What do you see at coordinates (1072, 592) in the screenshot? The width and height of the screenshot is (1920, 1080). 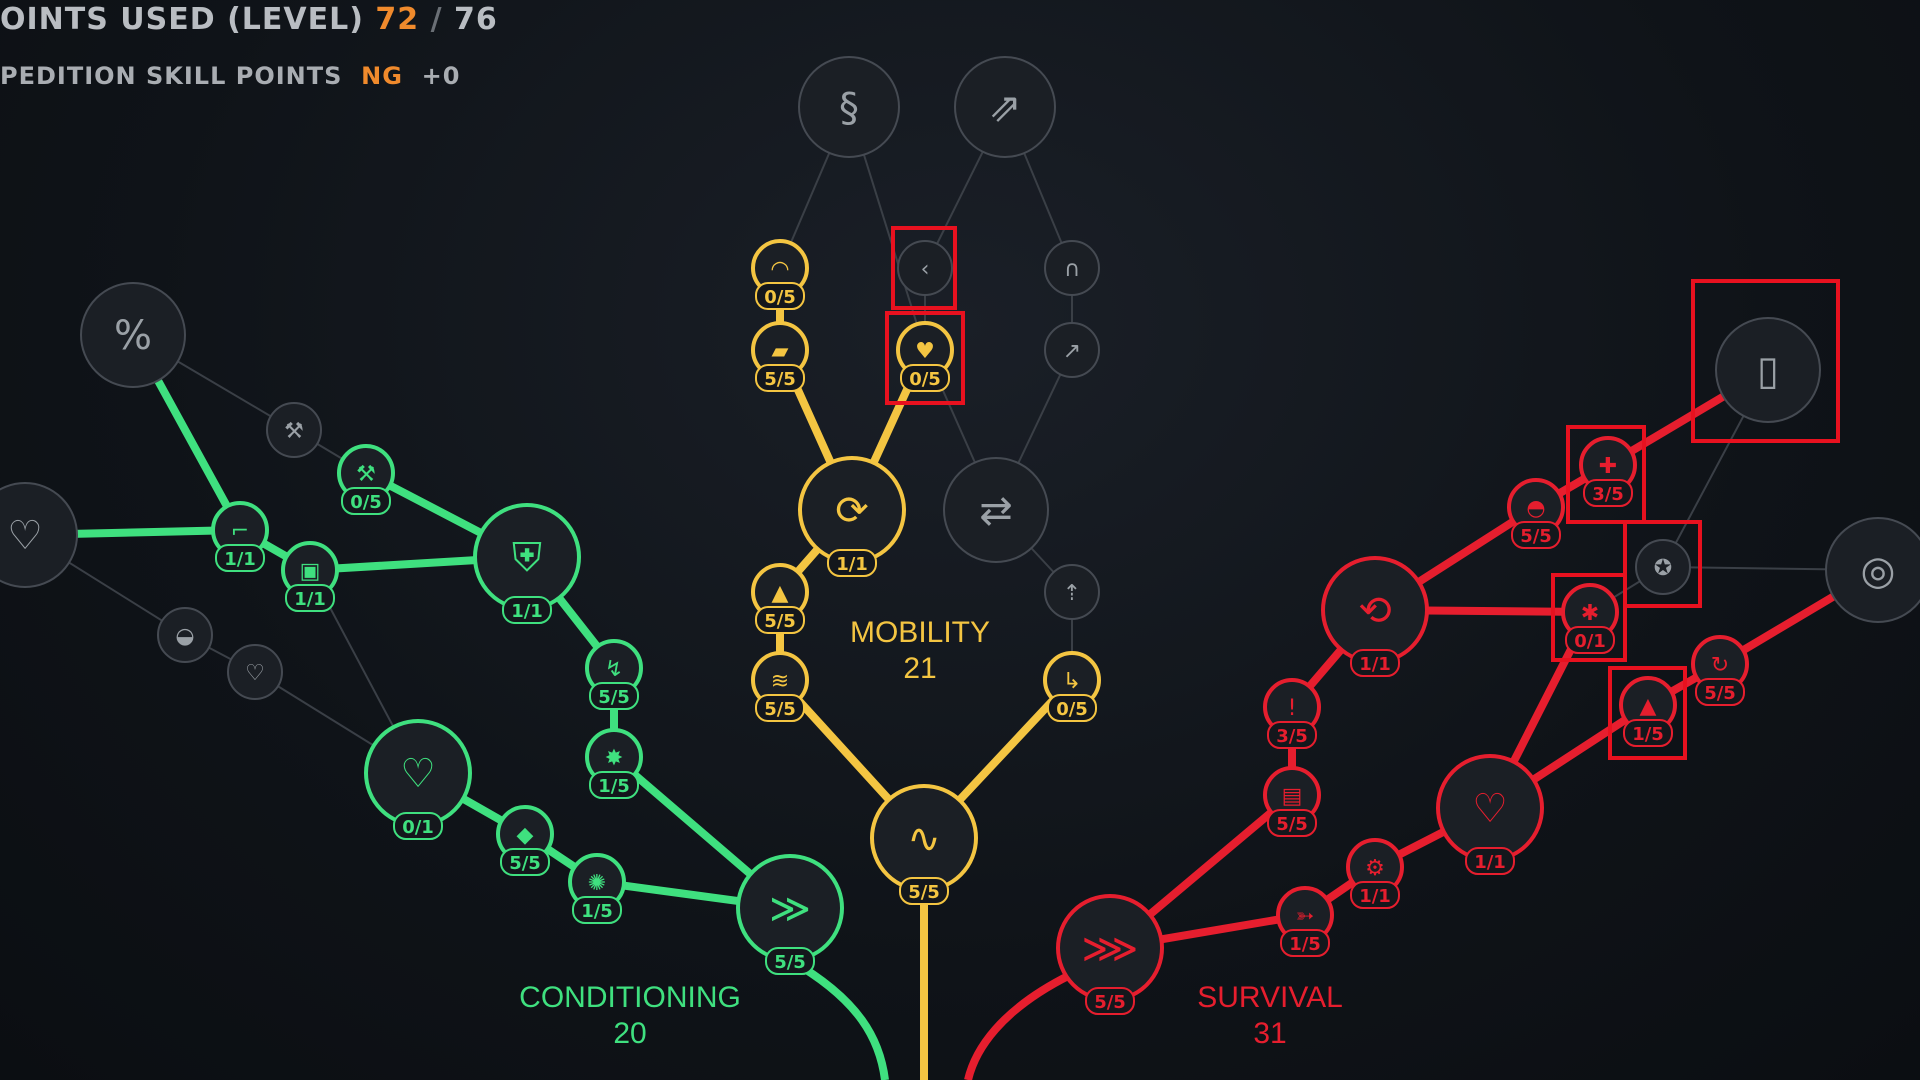 I see `skill-node-m8: ⇡` at bounding box center [1072, 592].